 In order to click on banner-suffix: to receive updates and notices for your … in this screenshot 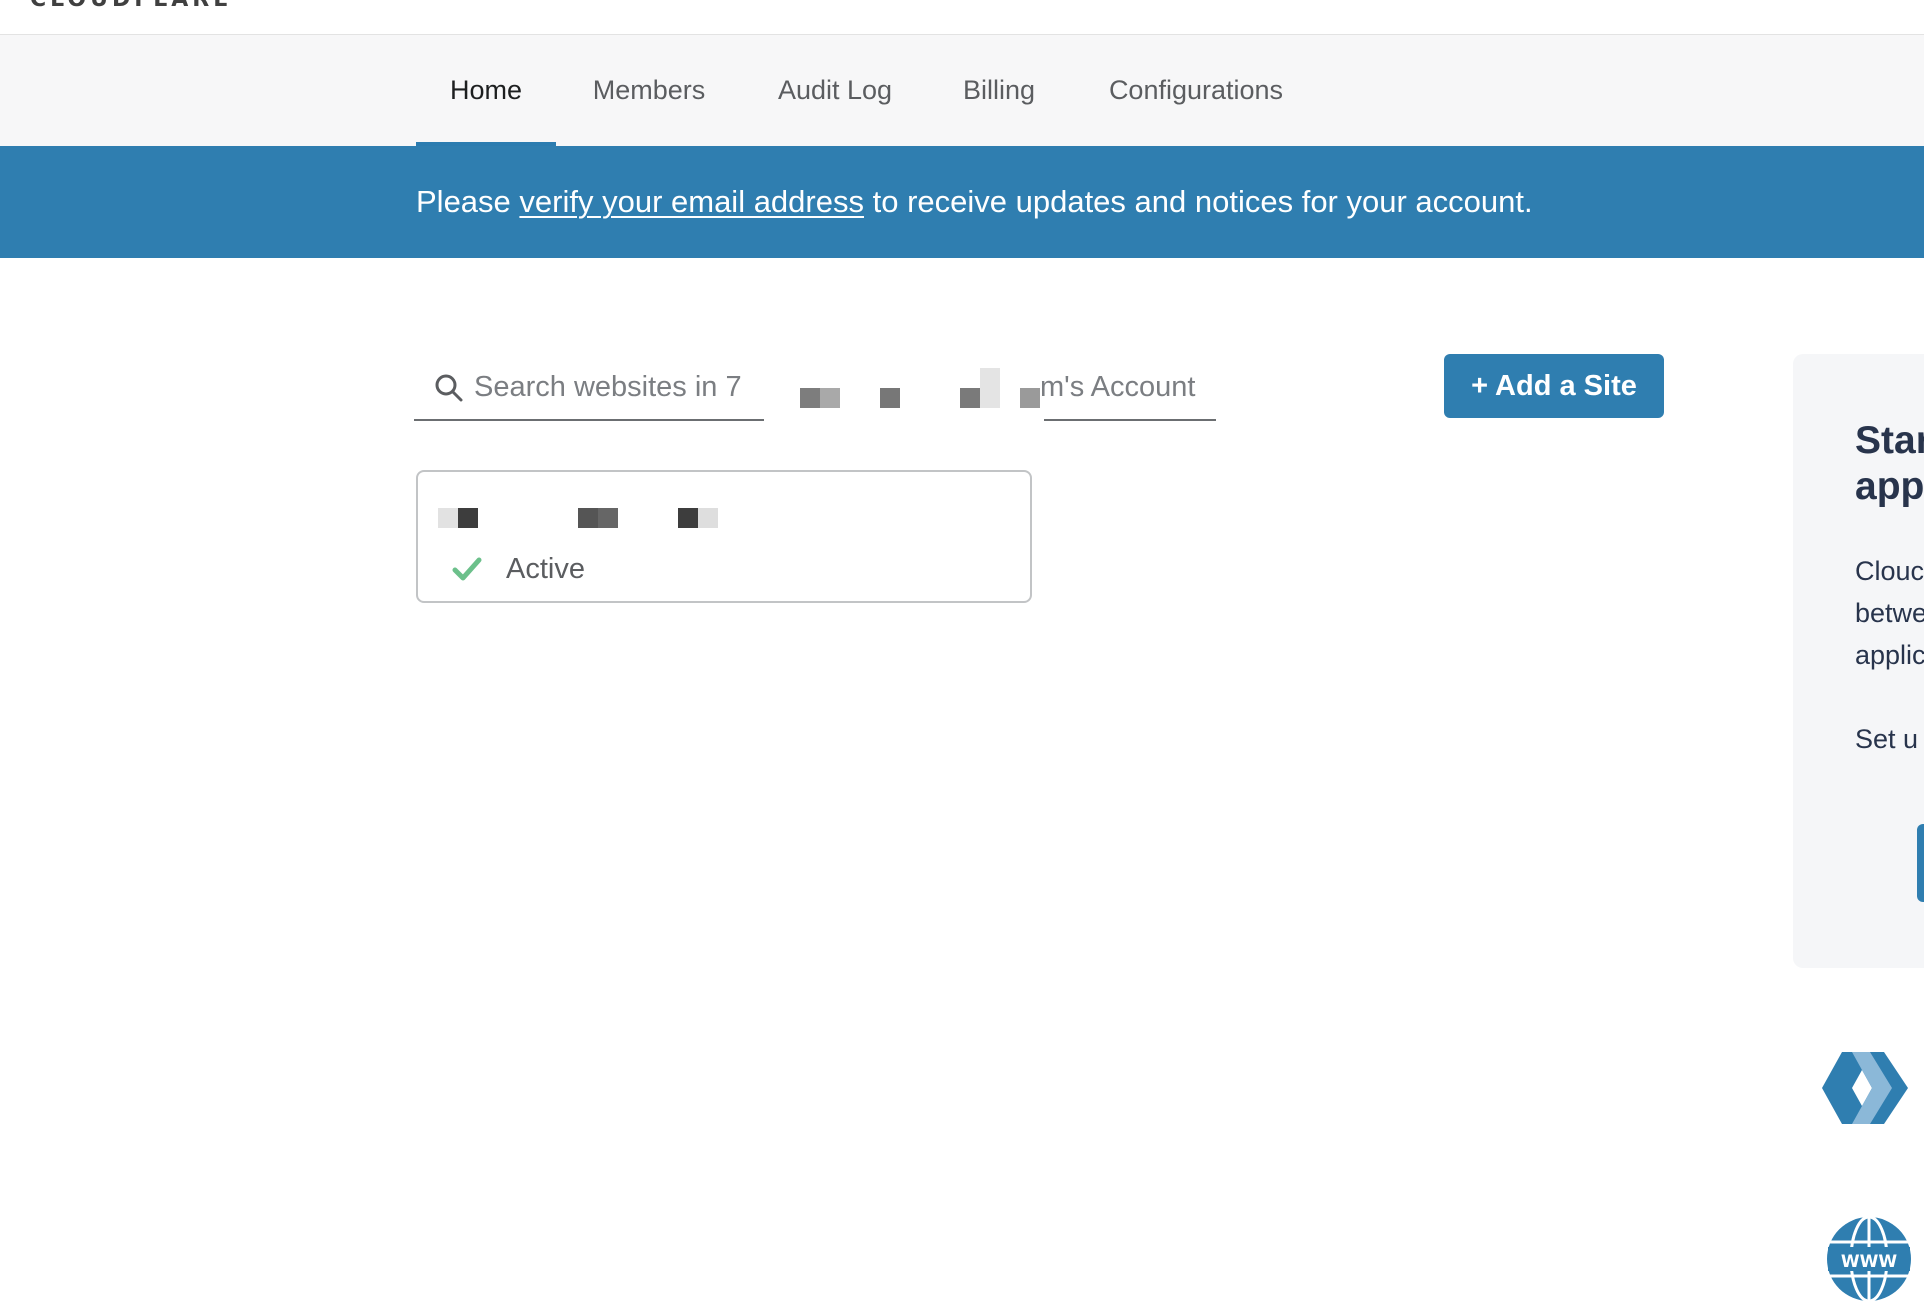, I will do `click(1198, 201)`.